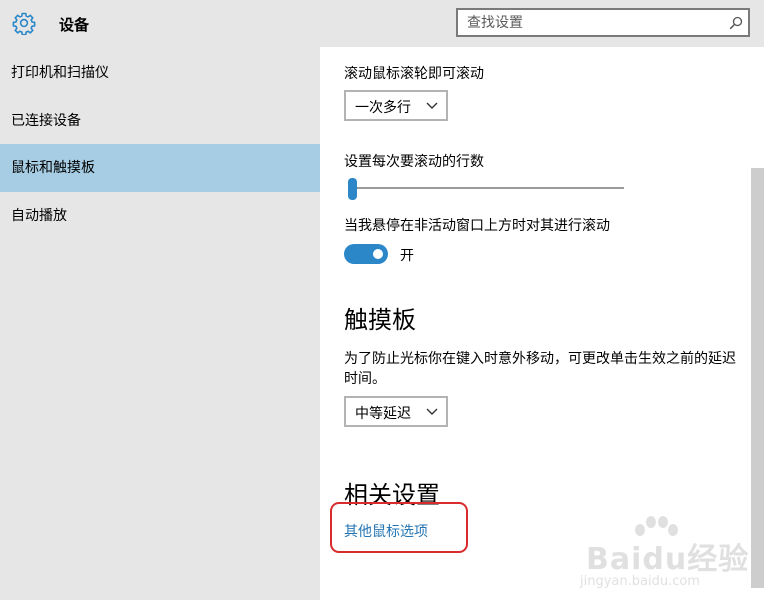  Describe the element at coordinates (24, 23) in the screenshot. I see `gear-icon` at that location.